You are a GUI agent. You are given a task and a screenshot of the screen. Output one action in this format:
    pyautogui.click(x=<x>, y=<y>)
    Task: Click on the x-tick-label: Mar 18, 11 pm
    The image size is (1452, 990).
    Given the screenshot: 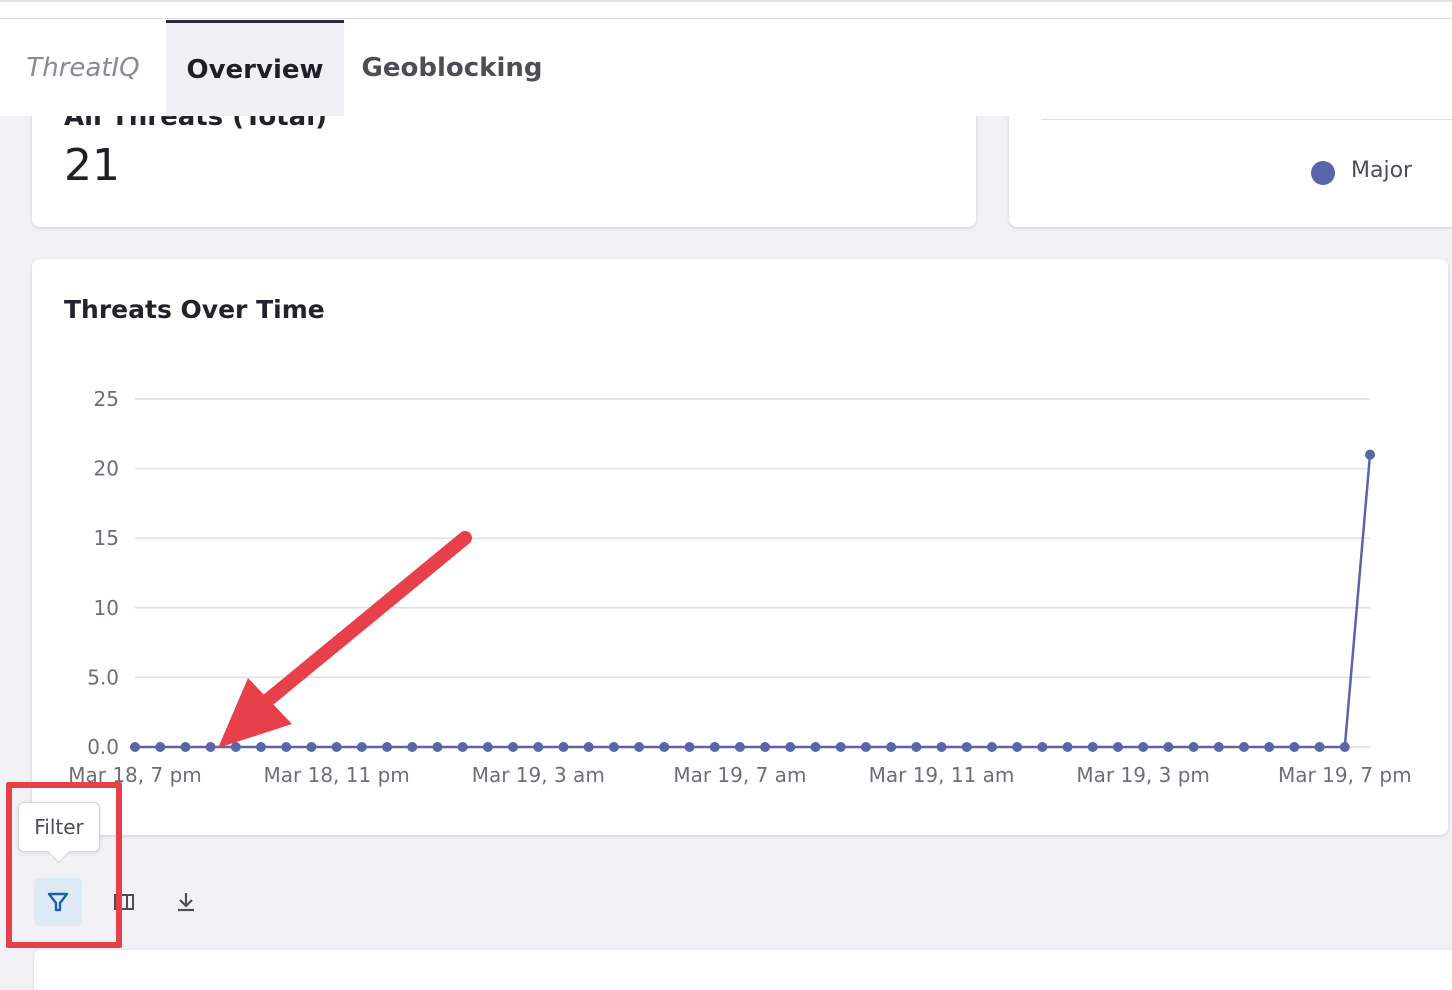 What is the action you would take?
    pyautogui.click(x=337, y=775)
    